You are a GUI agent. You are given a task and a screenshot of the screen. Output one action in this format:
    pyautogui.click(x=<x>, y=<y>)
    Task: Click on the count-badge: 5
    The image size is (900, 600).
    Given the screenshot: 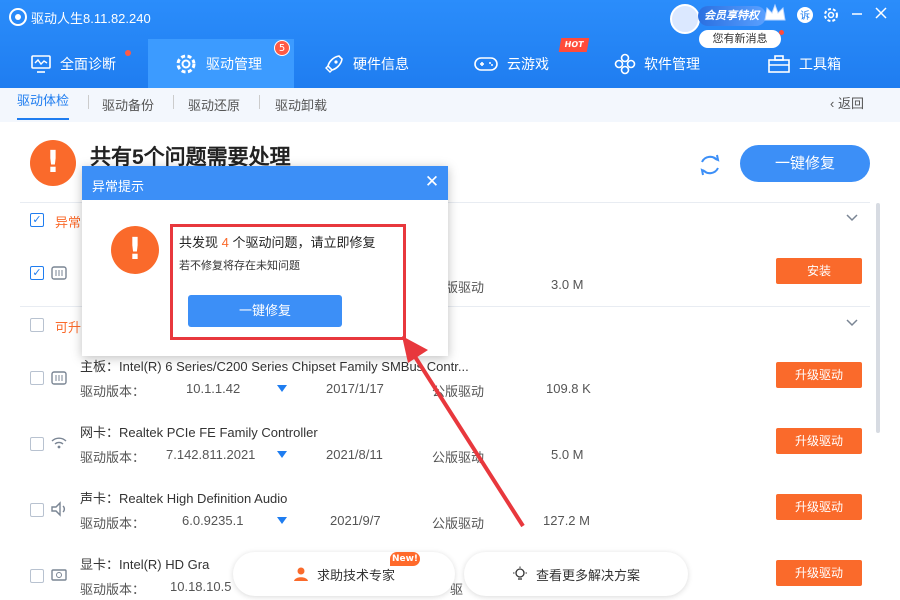 What is the action you would take?
    pyautogui.click(x=282, y=48)
    